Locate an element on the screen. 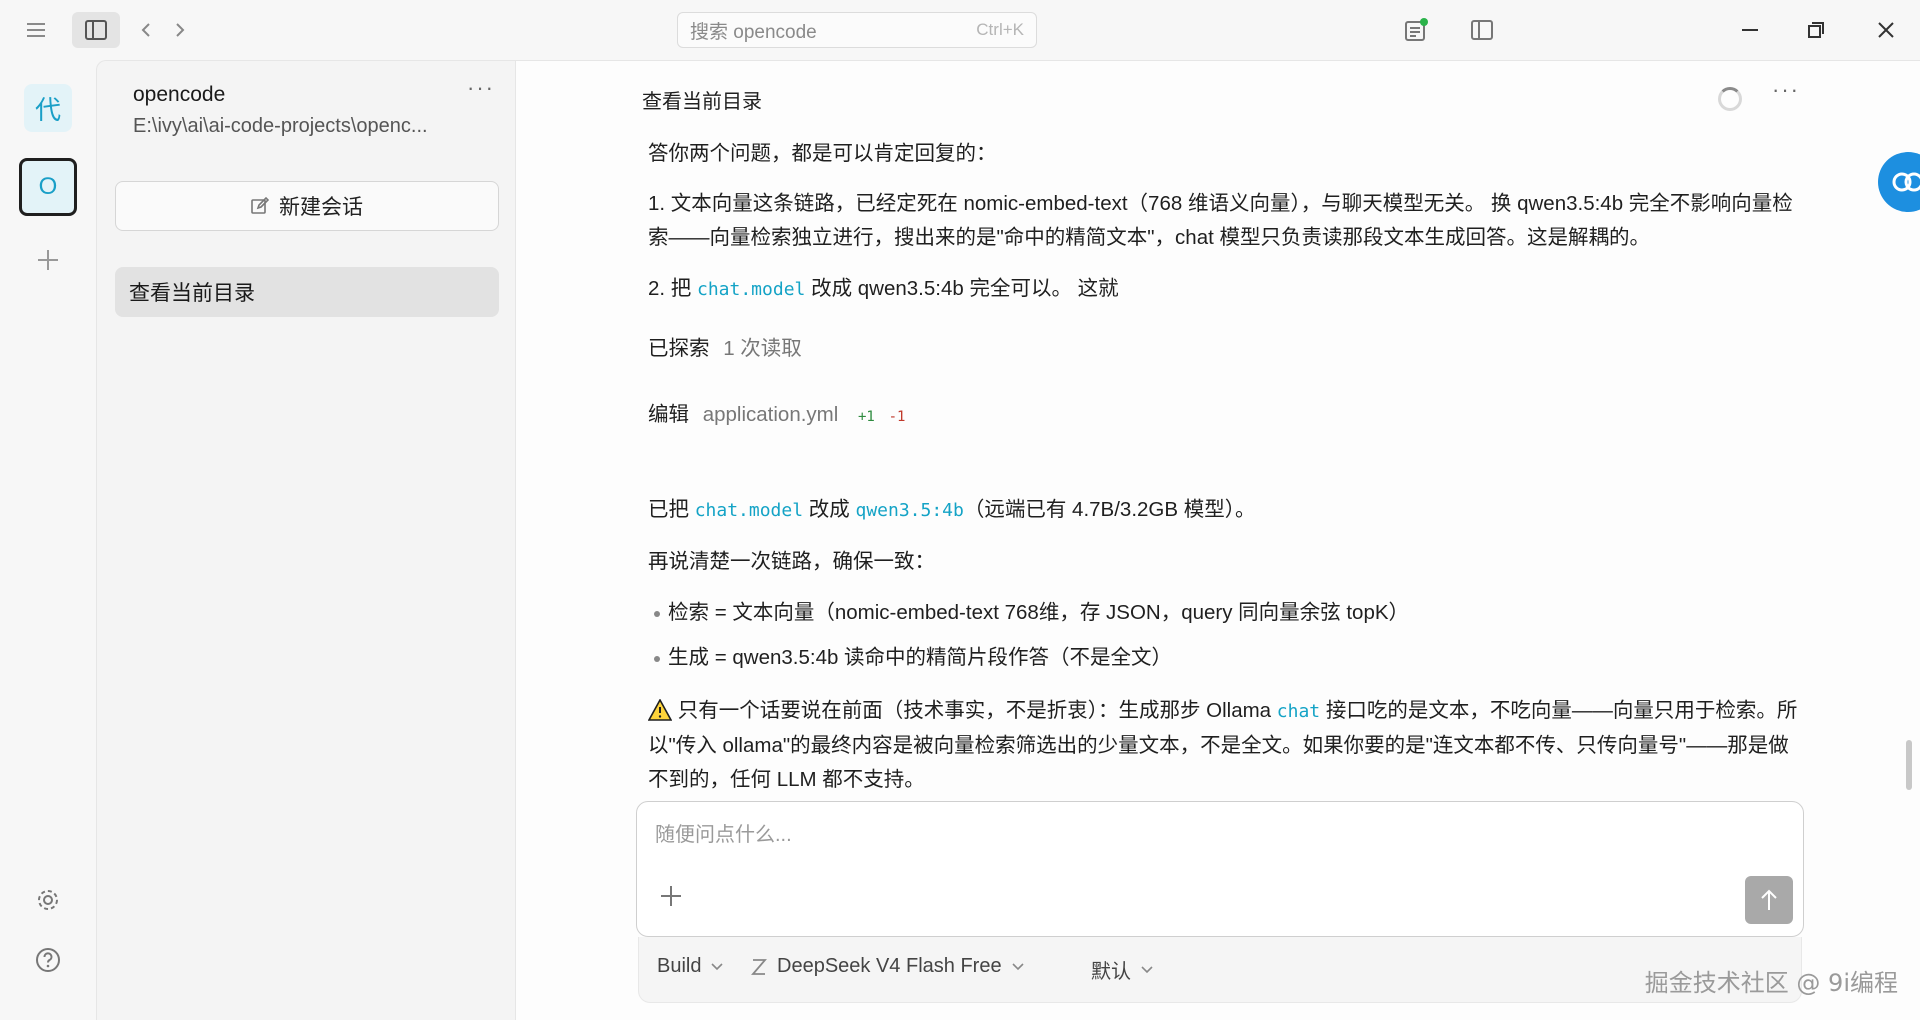 This screenshot has width=1920, height=1020. diff-removed: -1 is located at coordinates (897, 417).